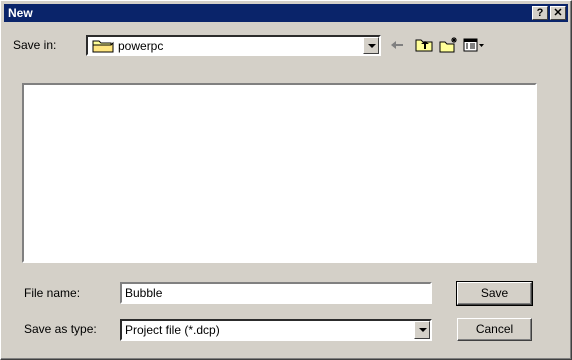 This screenshot has height=360, width=572. I want to click on file-name-label: File name:, so click(52, 293).